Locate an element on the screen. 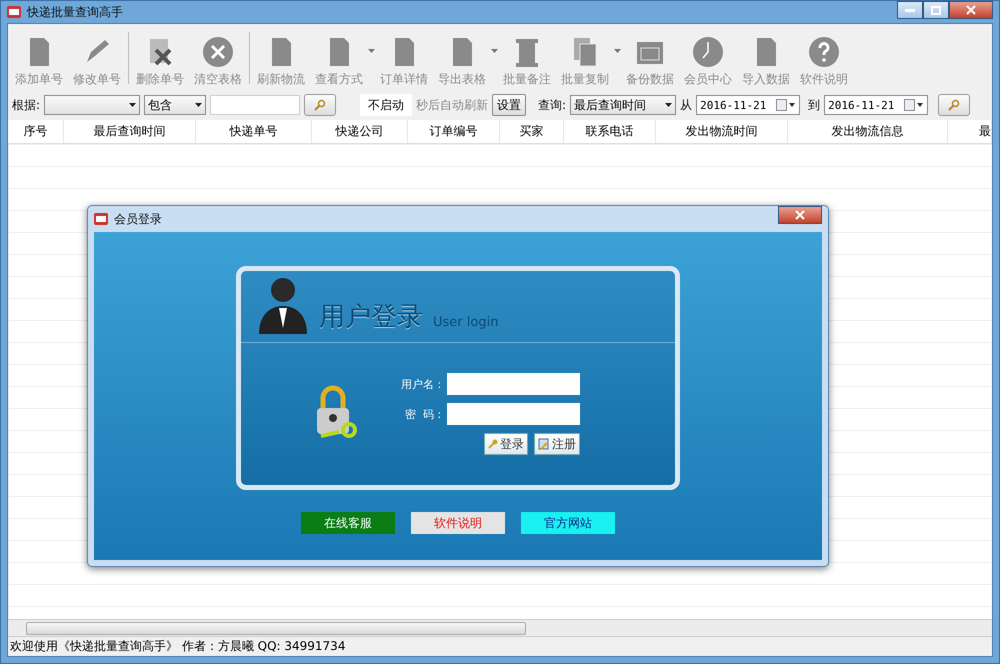  search-button is located at coordinates (320, 105).